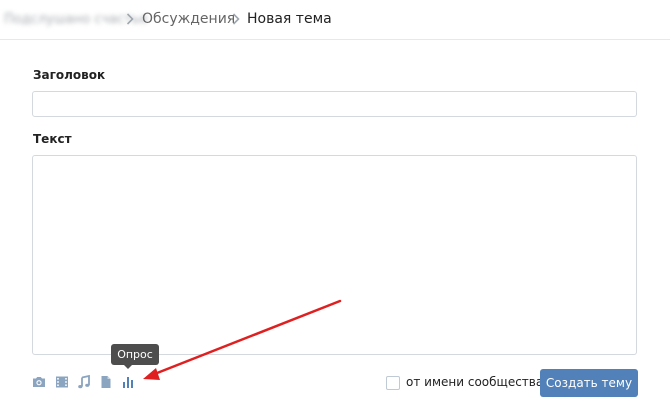 Image resolution: width=670 pixels, height=415 pixels. What do you see at coordinates (334, 104) in the screenshot?
I see `title-input` at bounding box center [334, 104].